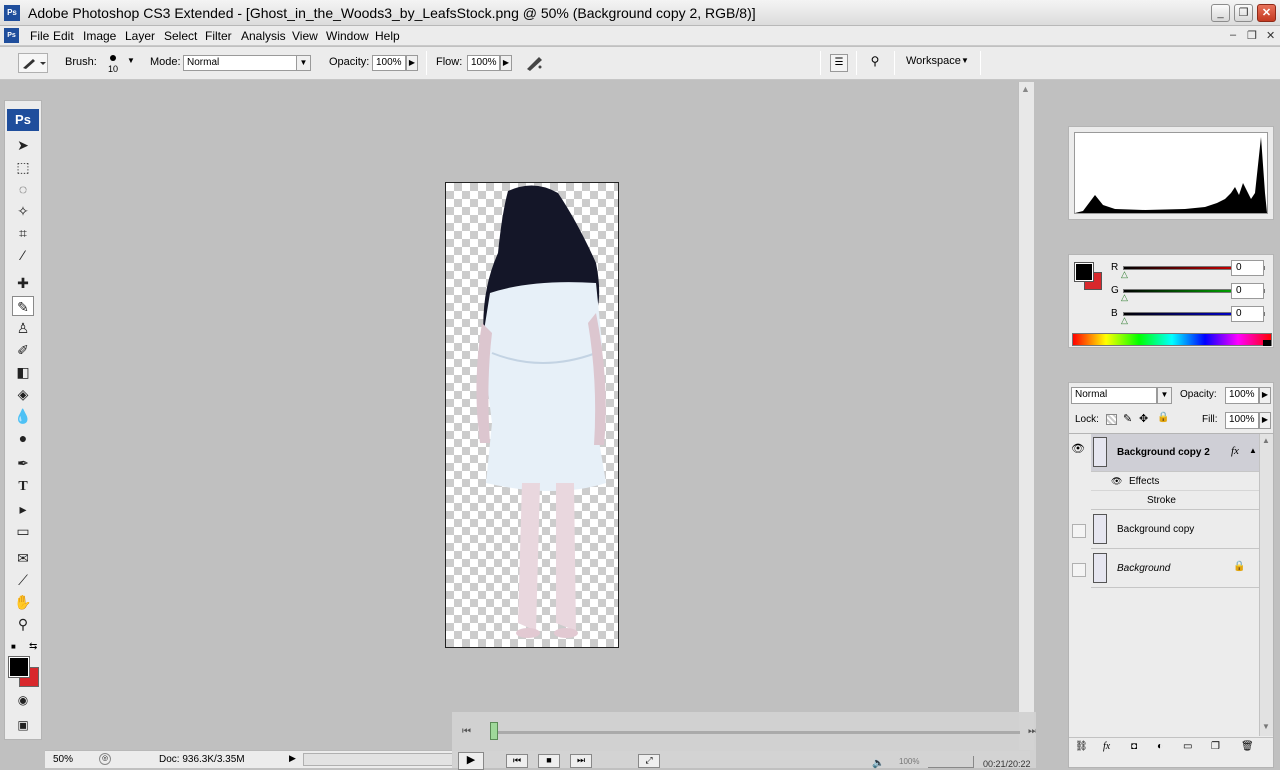 Image resolution: width=1280 pixels, height=770 pixels. Describe the element at coordinates (494, 731) in the screenshot. I see `seek-handle` at that location.